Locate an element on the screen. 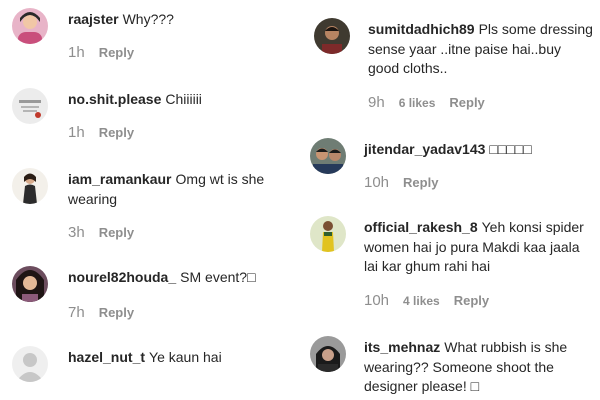 The height and width of the screenshot is (400, 600). comment-time: 3h is located at coordinates (76, 232).